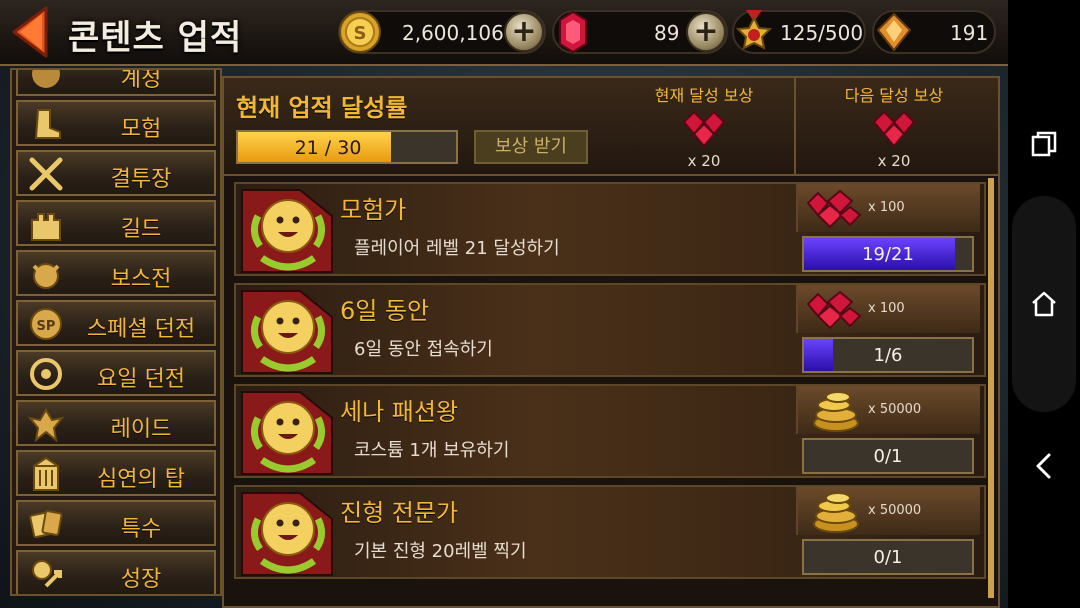  What do you see at coordinates (399, 412) in the screenshot?
I see `achievement-title: 세나 패션왕` at bounding box center [399, 412].